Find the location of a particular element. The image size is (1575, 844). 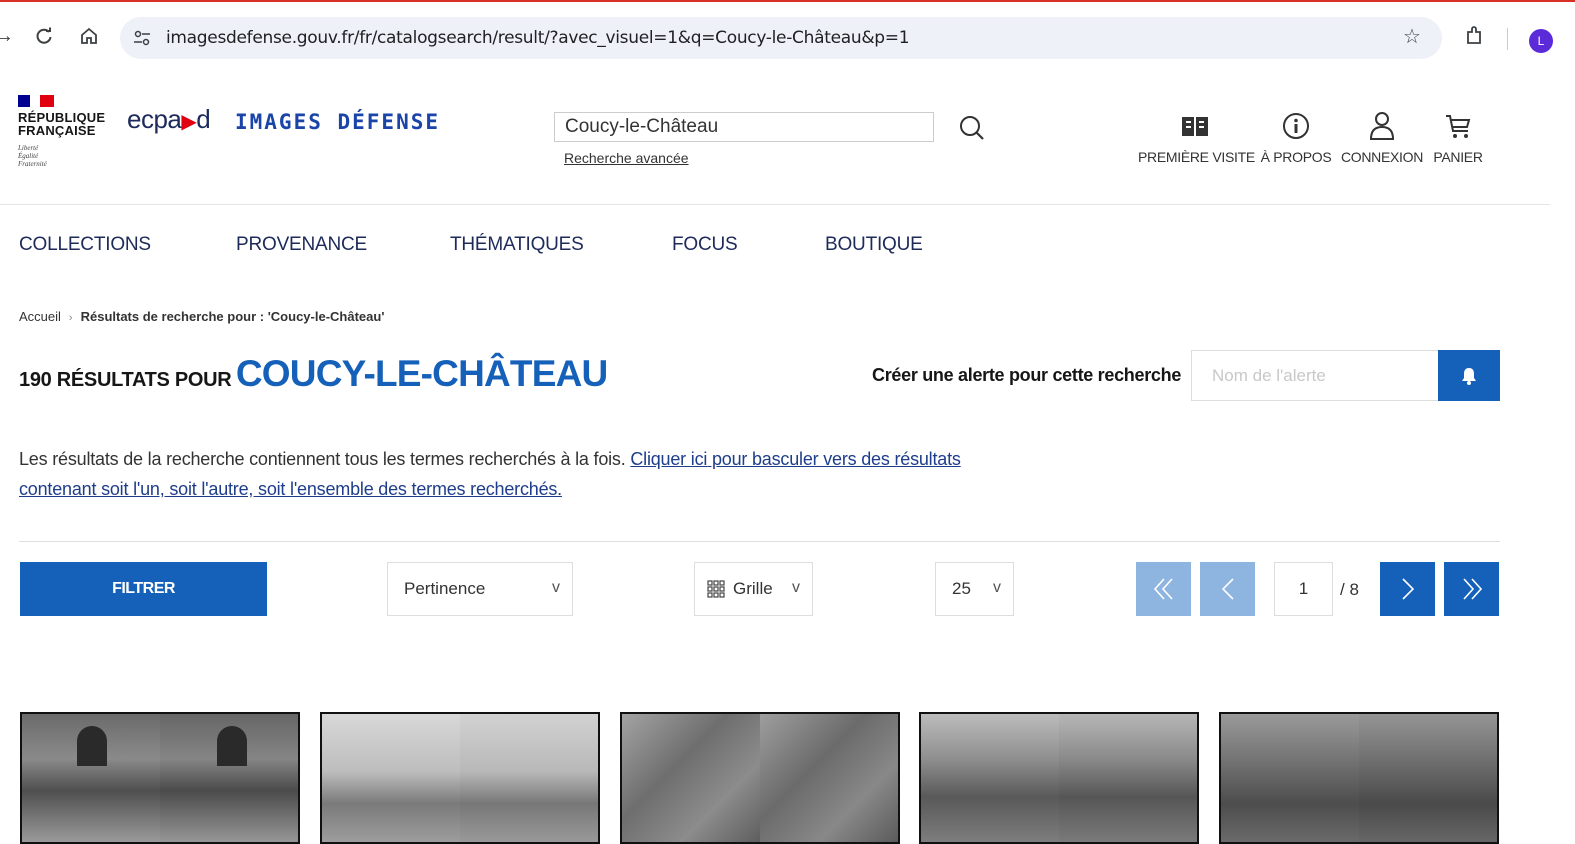

search-input is located at coordinates (744, 127).